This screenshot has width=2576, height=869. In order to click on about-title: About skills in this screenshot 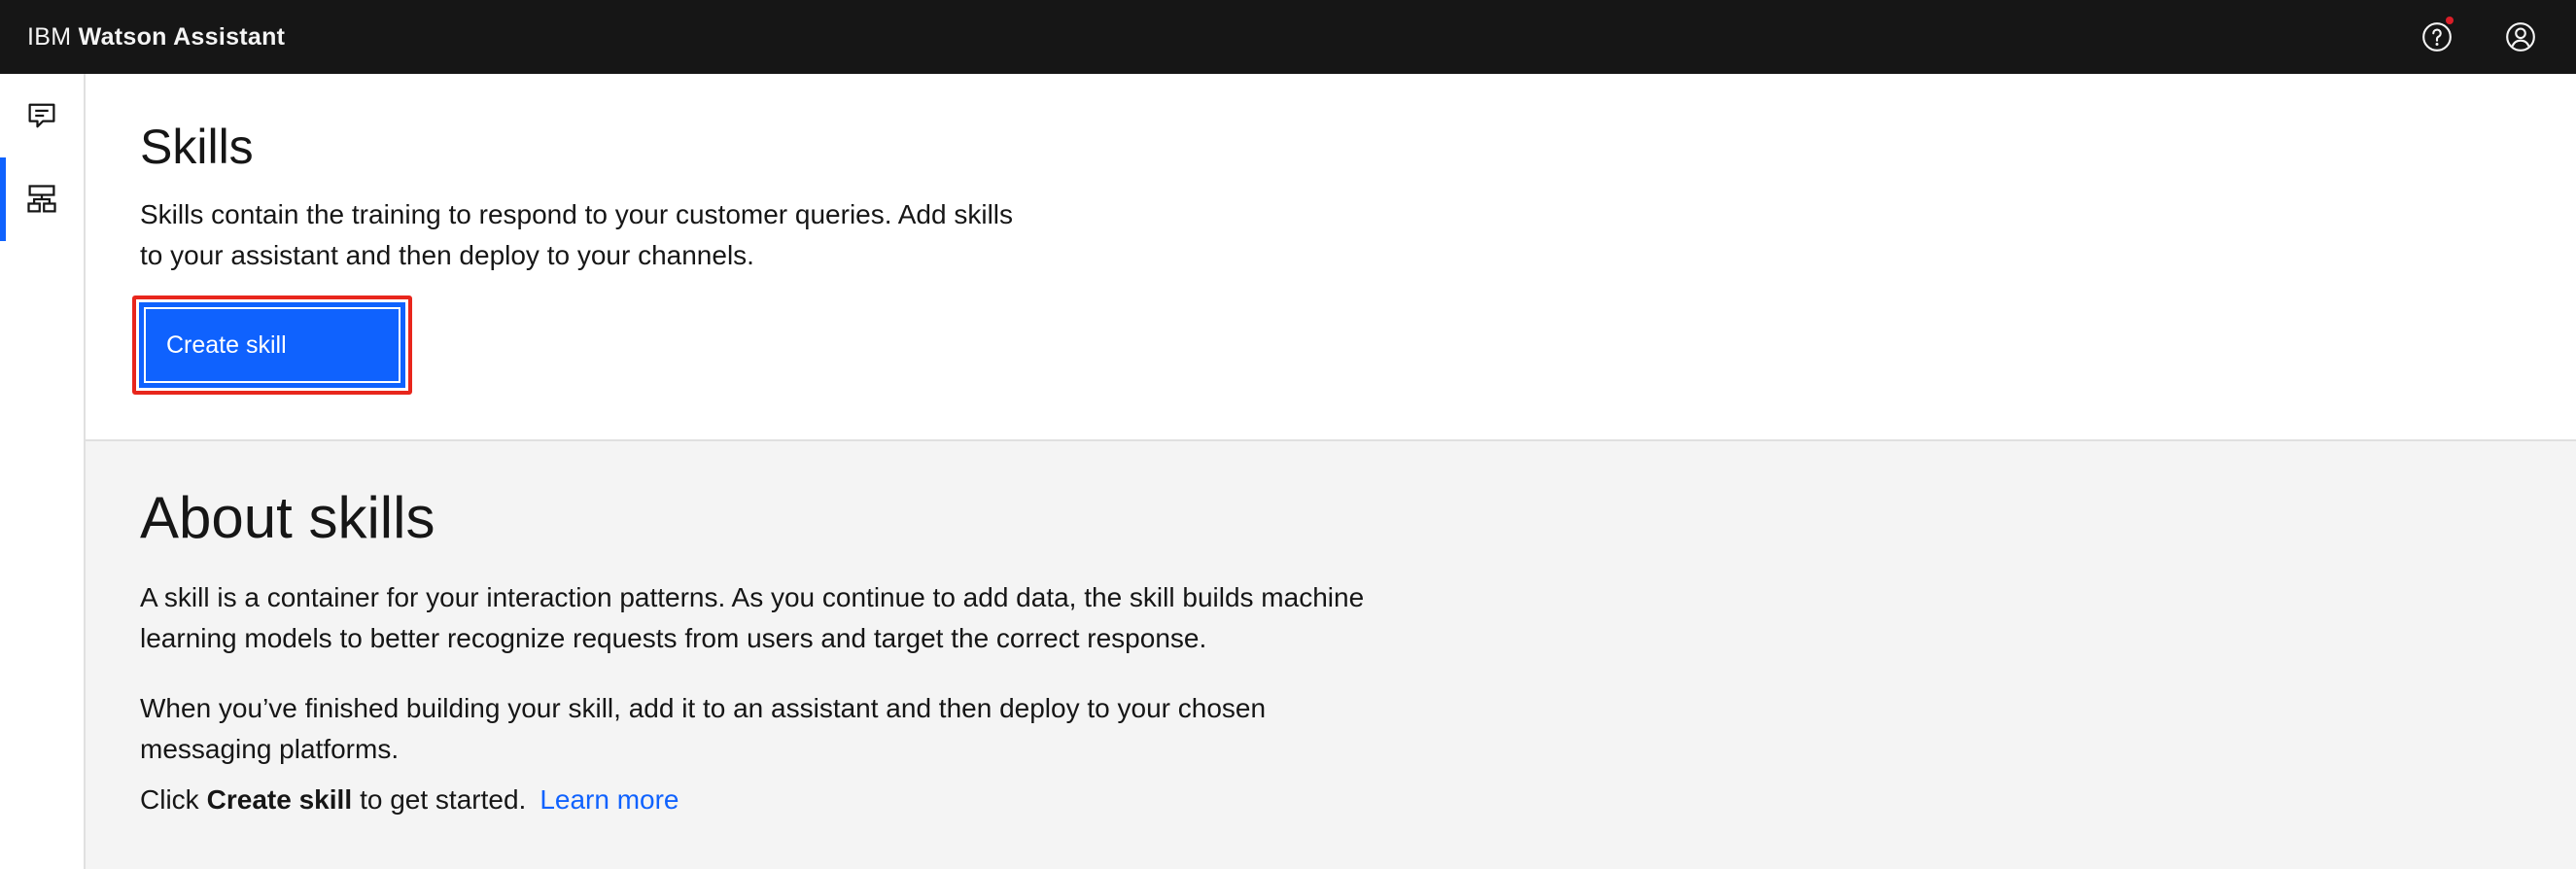, I will do `click(287, 517)`.